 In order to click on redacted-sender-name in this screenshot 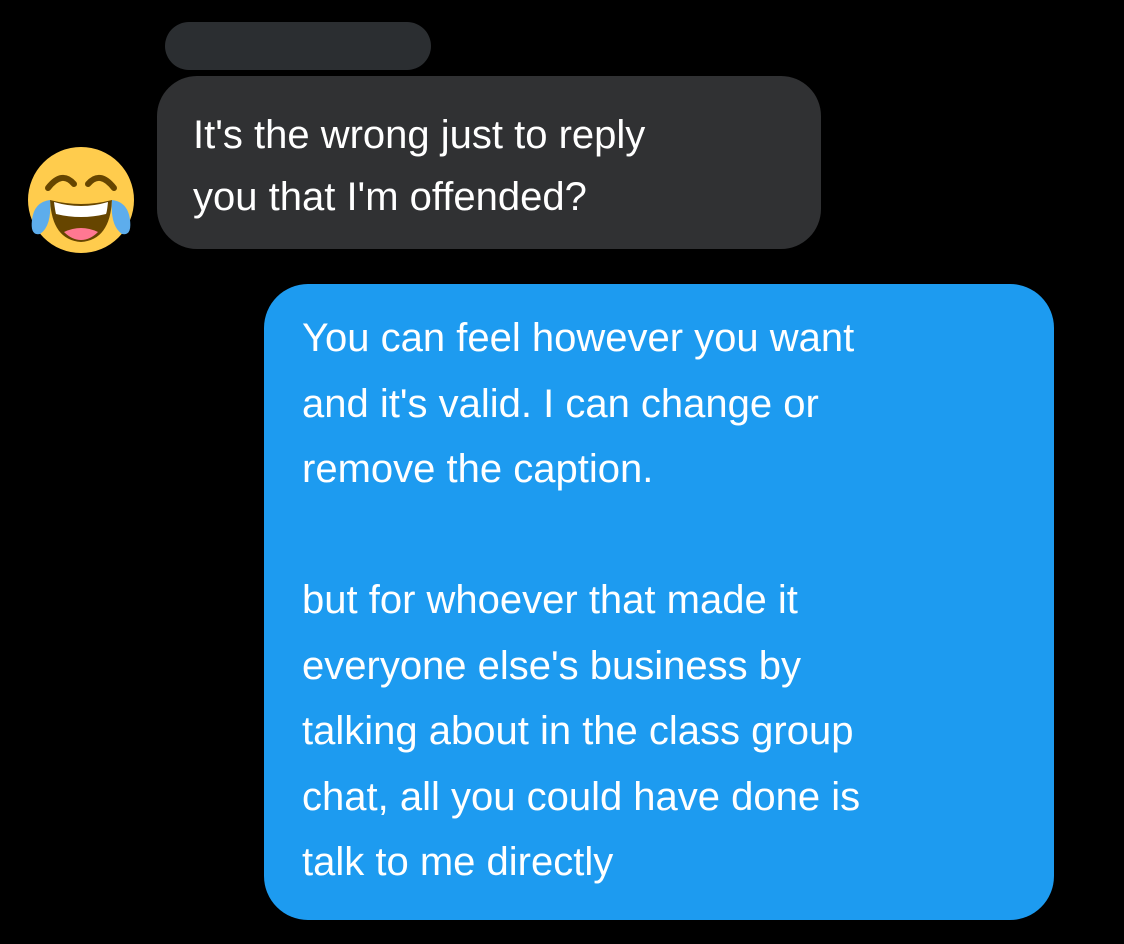, I will do `click(298, 46)`.